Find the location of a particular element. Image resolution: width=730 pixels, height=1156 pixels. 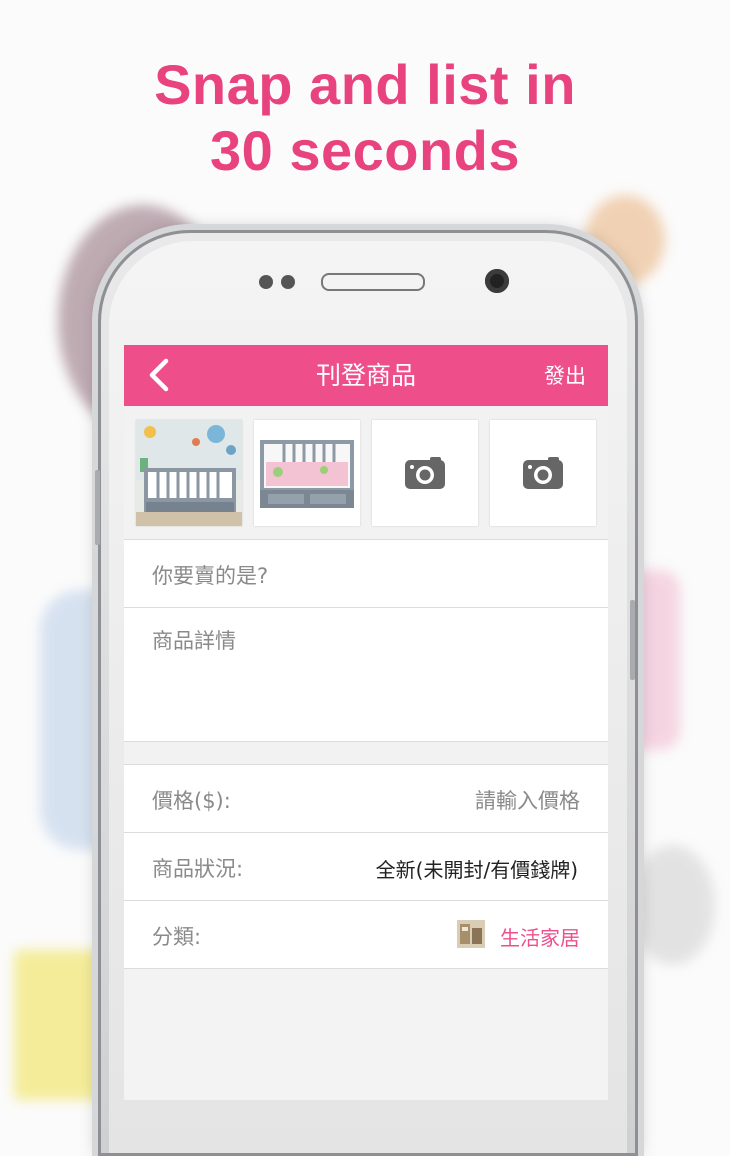

category-row: 分類: 生活家居 is located at coordinates (366, 935).